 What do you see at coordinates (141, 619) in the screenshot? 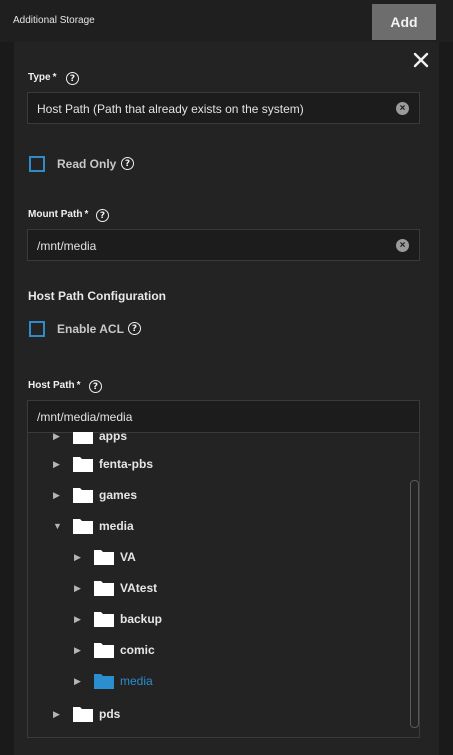
I see `tree-item-label: backup` at bounding box center [141, 619].